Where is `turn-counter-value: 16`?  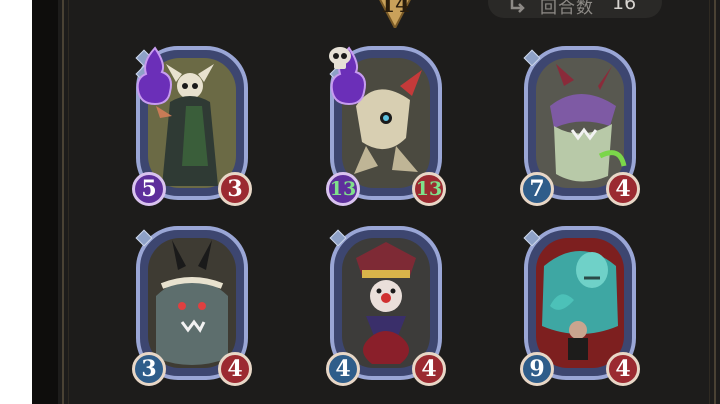
turn-counter-value: 16 is located at coordinates (624, 7).